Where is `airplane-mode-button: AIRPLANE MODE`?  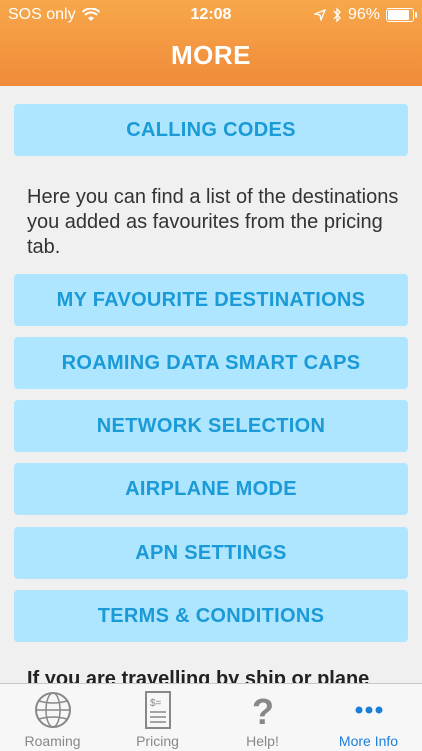
airplane-mode-button: AIRPLANE MODE is located at coordinates (211, 489).